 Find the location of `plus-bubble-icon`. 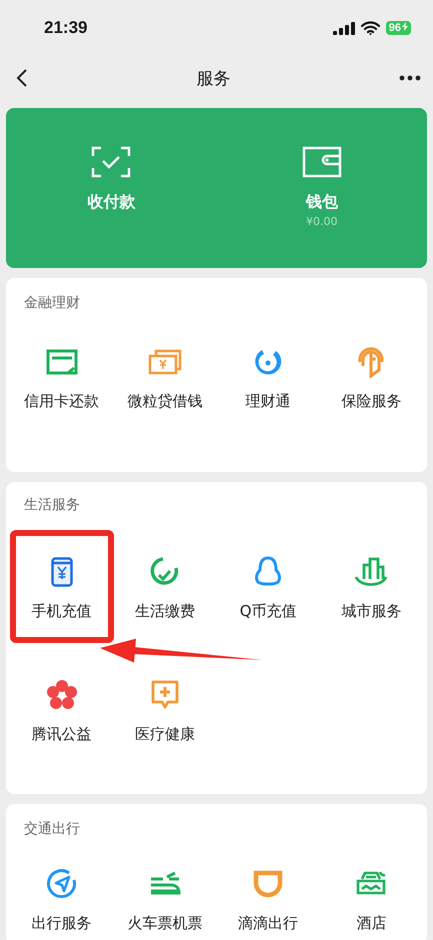

plus-bubble-icon is located at coordinates (165, 695).